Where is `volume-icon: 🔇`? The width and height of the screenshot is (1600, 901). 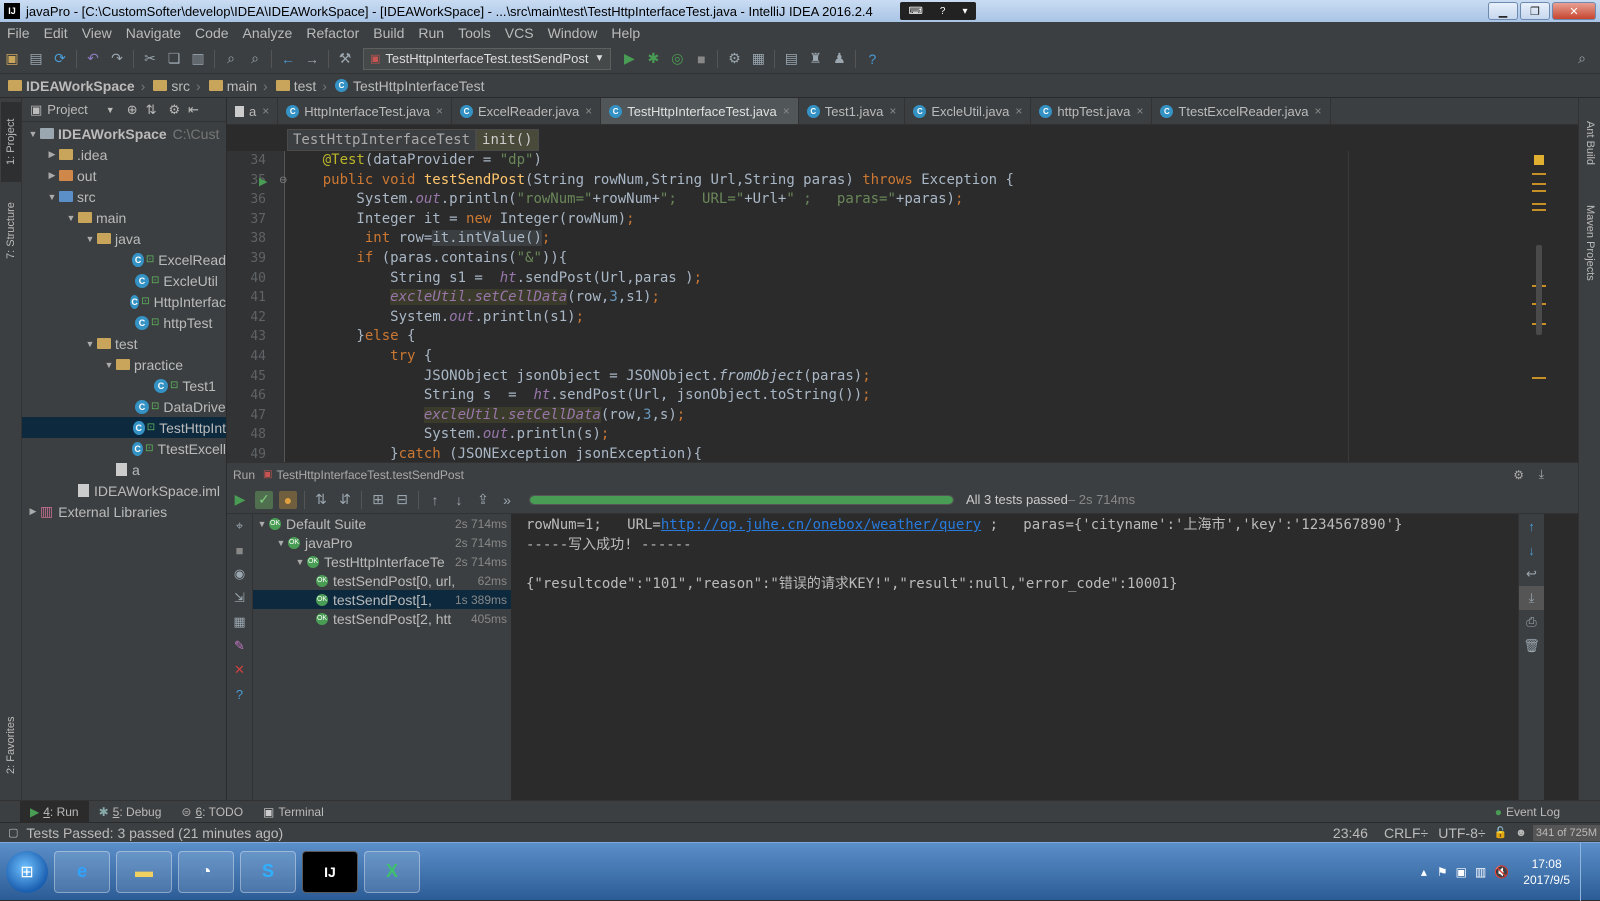
volume-icon: 🔇 is located at coordinates (1501, 872).